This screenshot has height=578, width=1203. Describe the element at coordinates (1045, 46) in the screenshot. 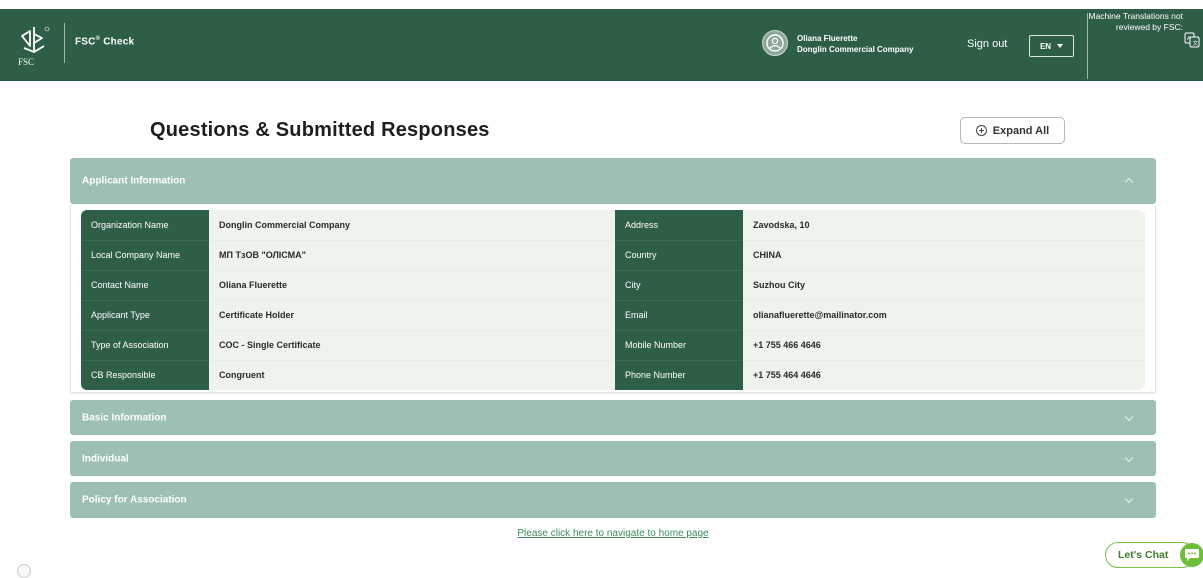

I see `language-value: EN` at that location.